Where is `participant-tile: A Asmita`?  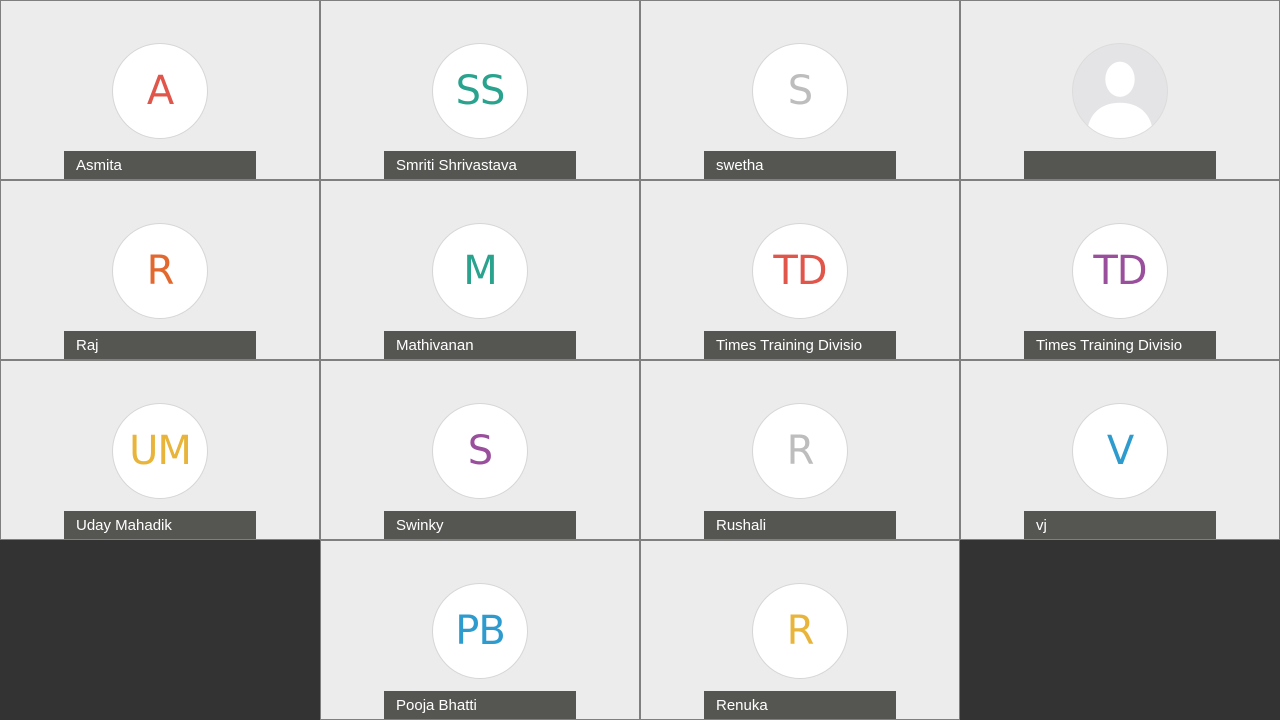 participant-tile: A Asmita is located at coordinates (160, 90).